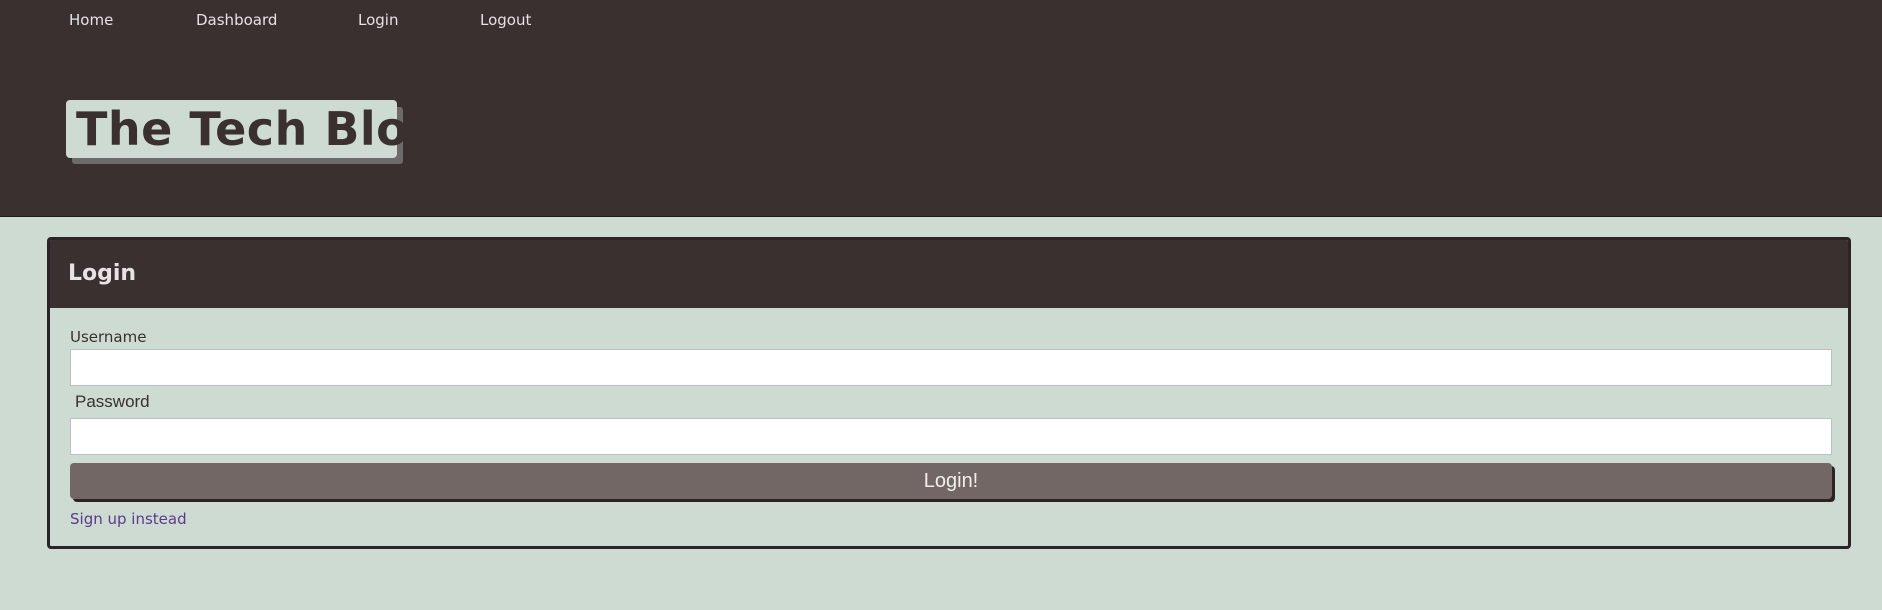 Image resolution: width=1882 pixels, height=610 pixels. I want to click on nav-login-link: Login, so click(378, 20).